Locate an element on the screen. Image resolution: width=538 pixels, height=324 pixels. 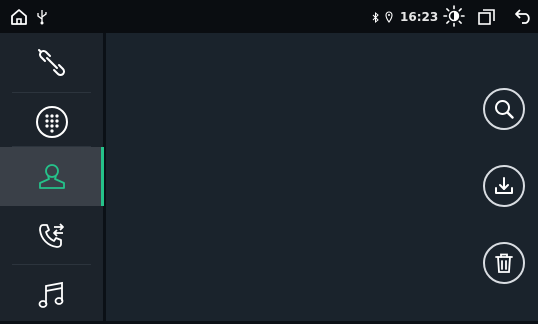
contact-icon is located at coordinates (51, 176).